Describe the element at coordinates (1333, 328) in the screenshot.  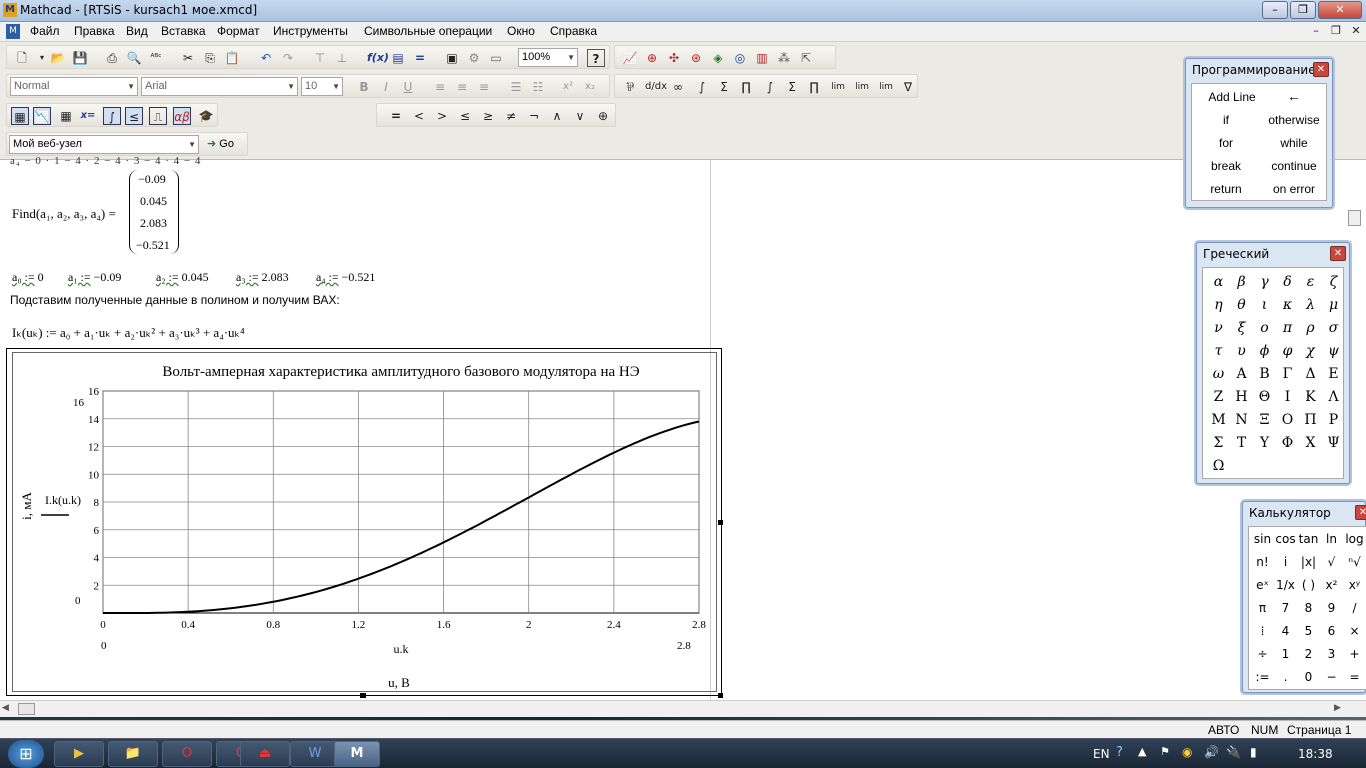
I see `greek-letter-button: σ` at that location.